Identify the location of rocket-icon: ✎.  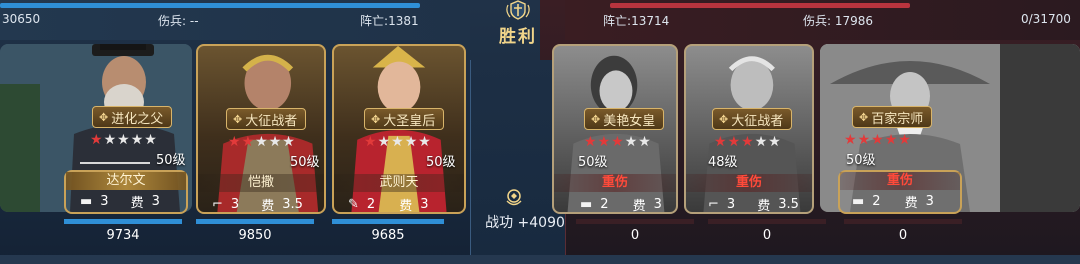
(353, 204).